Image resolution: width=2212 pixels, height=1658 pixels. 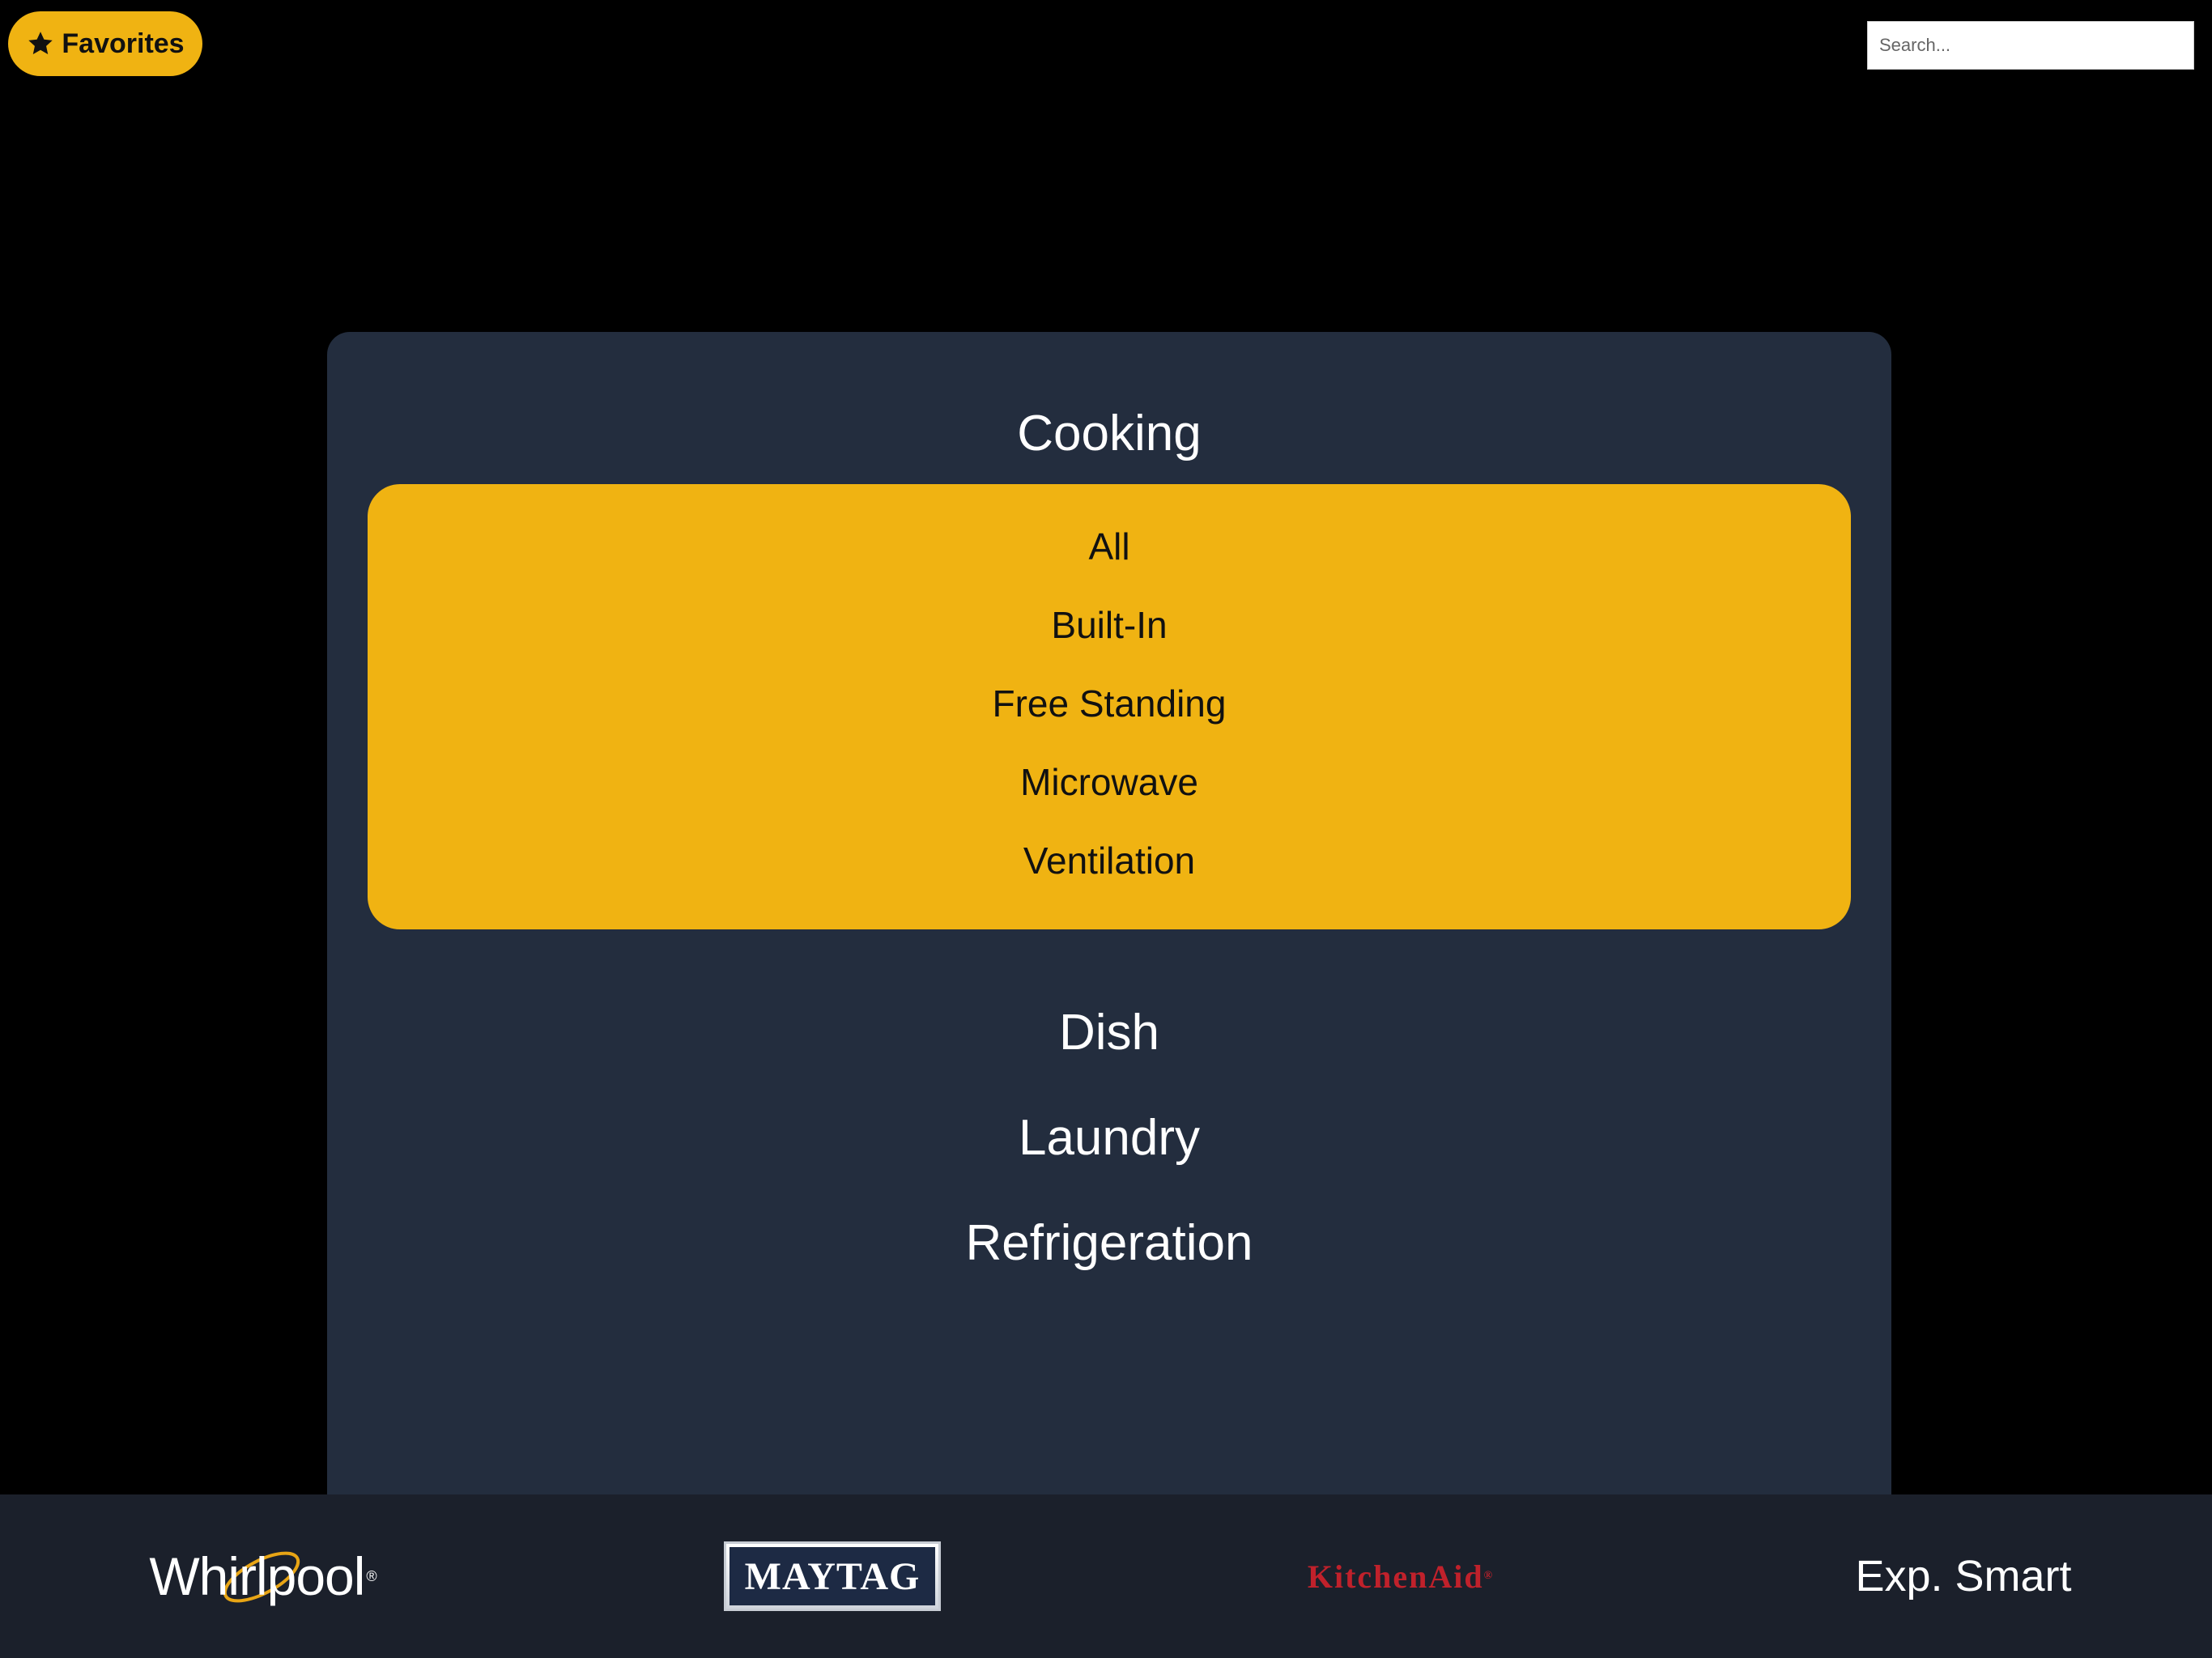 I want to click on maytag-logo-text: MAYTAG, so click(x=833, y=1576).